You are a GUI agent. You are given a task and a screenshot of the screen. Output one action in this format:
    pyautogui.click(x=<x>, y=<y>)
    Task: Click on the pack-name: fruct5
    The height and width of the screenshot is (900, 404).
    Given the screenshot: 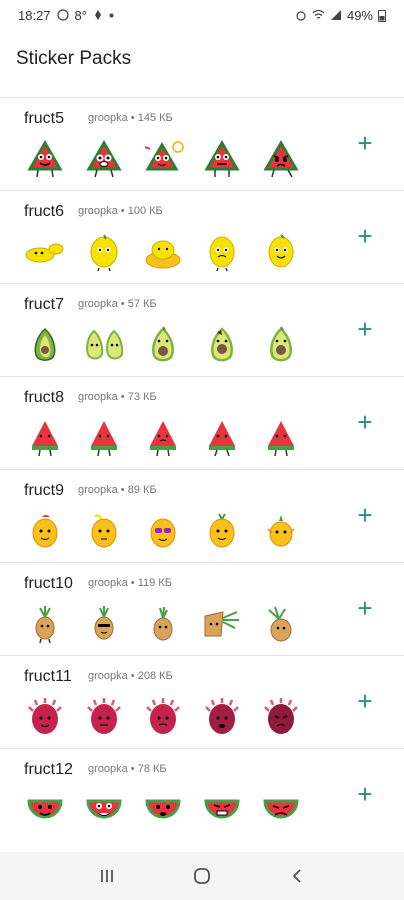 What is the action you would take?
    pyautogui.click(x=44, y=118)
    